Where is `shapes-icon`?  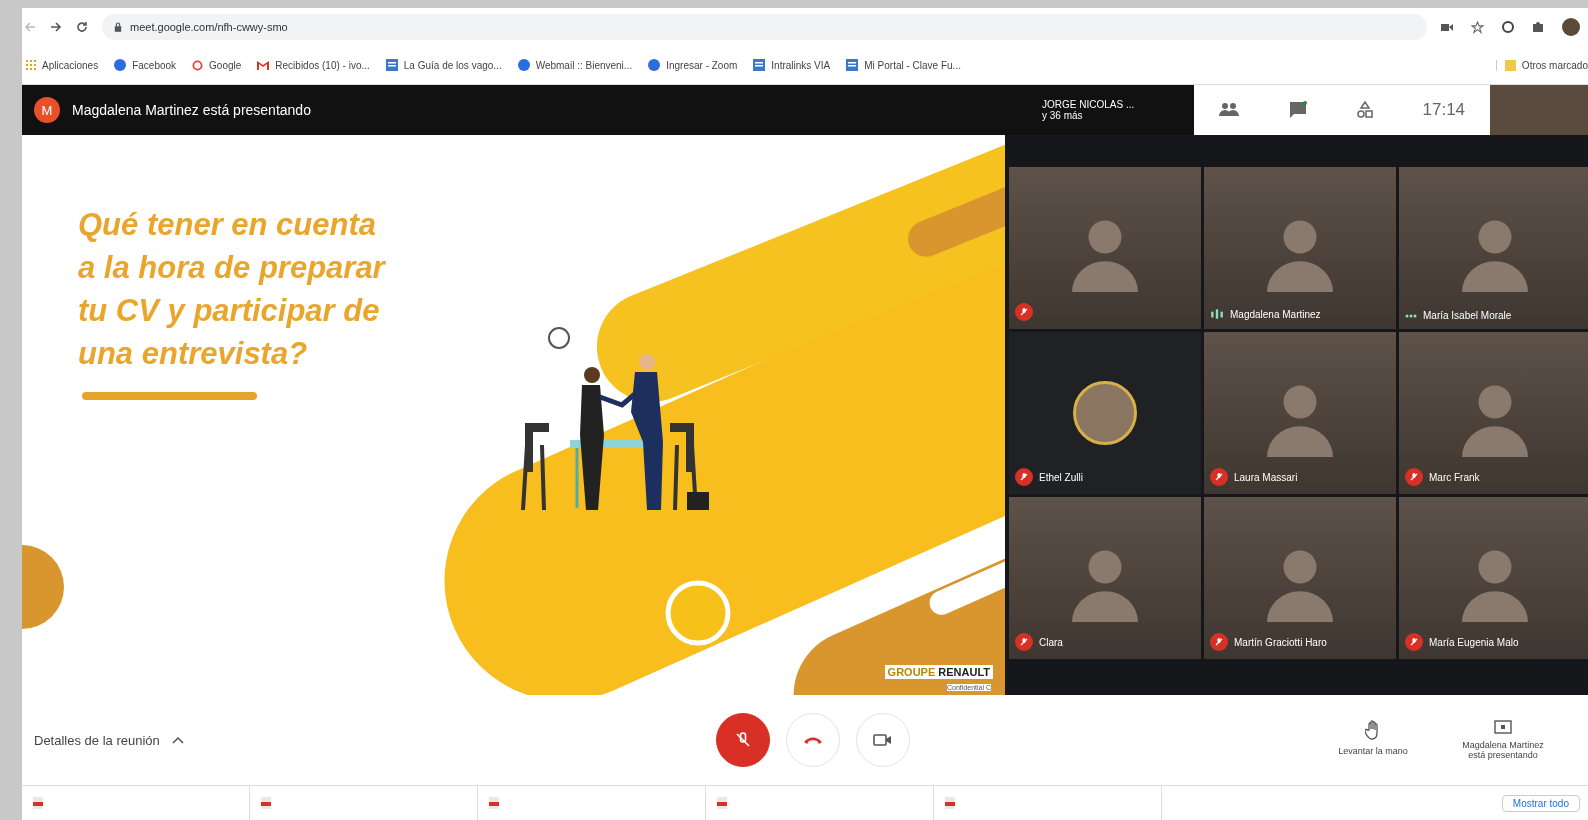 shapes-icon is located at coordinates (1364, 110).